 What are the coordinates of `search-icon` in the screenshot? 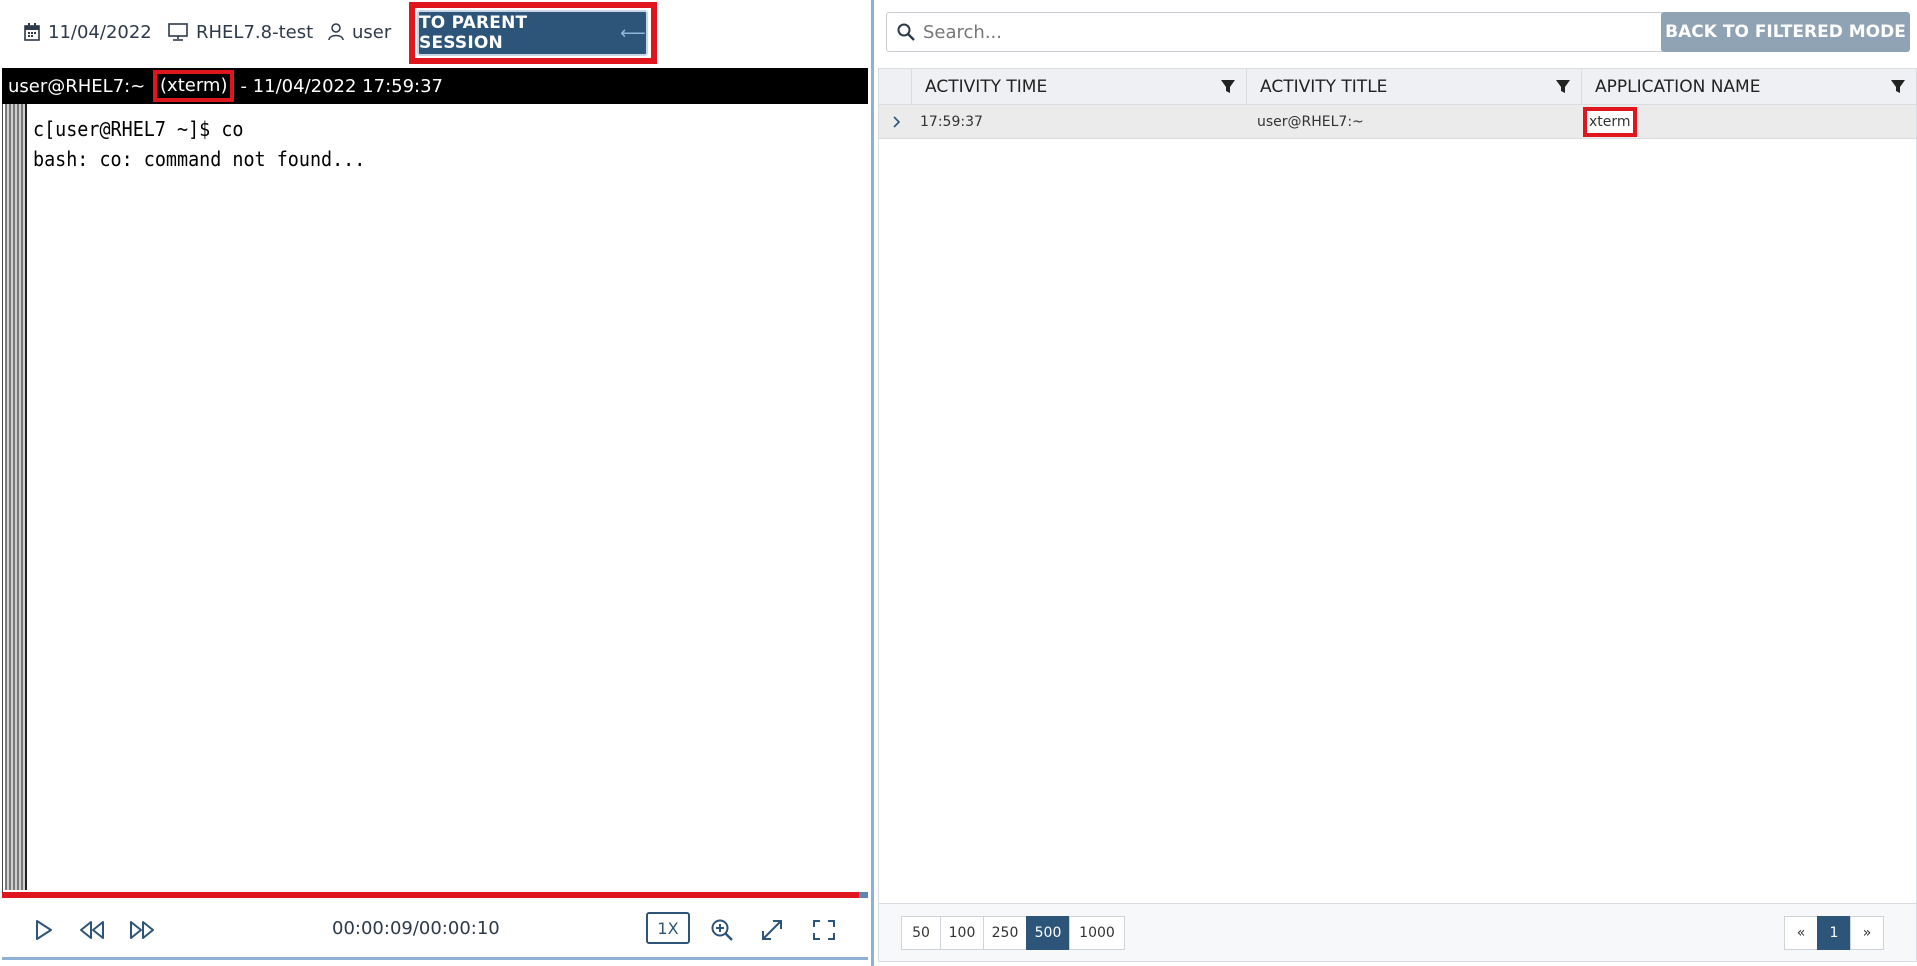 It's located at (906, 32).